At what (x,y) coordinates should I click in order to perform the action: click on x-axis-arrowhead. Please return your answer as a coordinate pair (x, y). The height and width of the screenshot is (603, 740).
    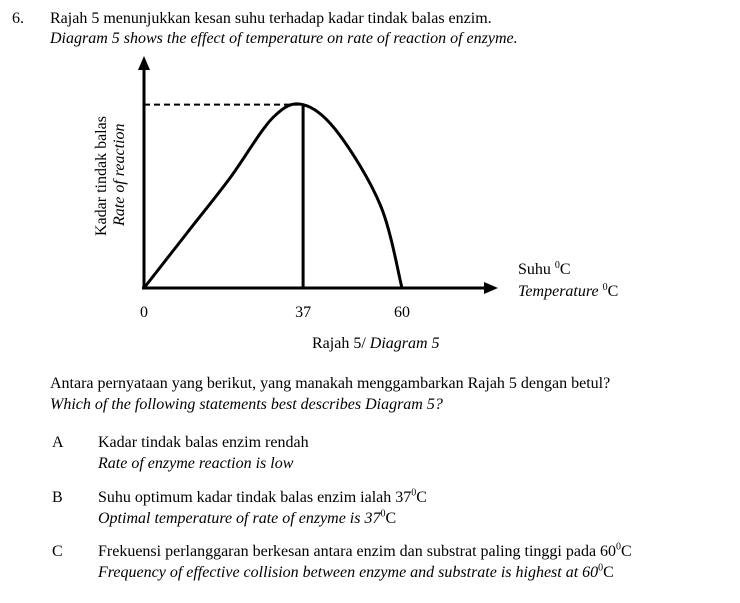
    Looking at the image, I should click on (491, 288).